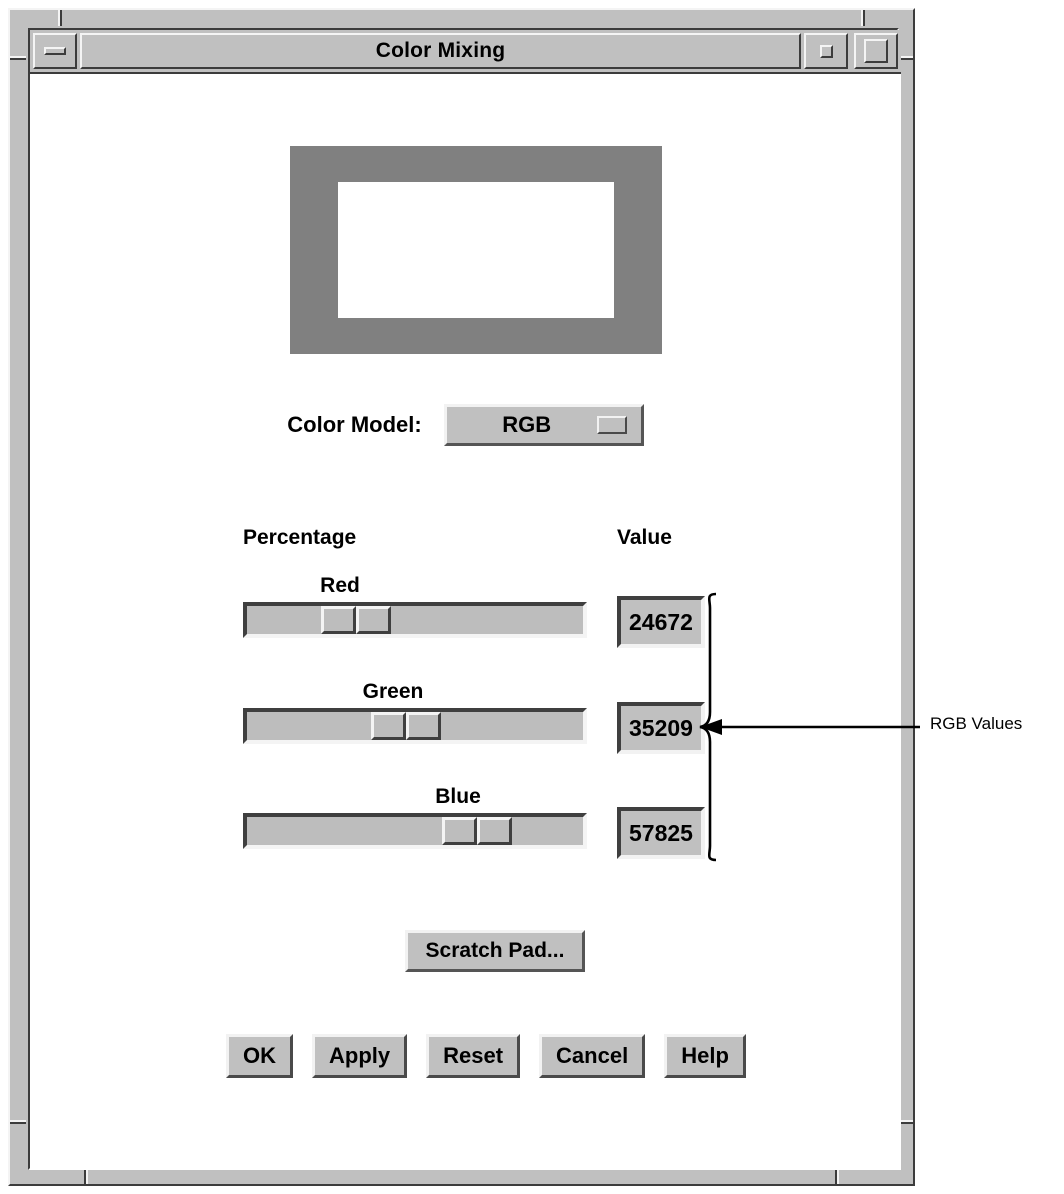  Describe the element at coordinates (61, 18) in the screenshot. I see `frame-handle-separator-top-left-shadow` at that location.